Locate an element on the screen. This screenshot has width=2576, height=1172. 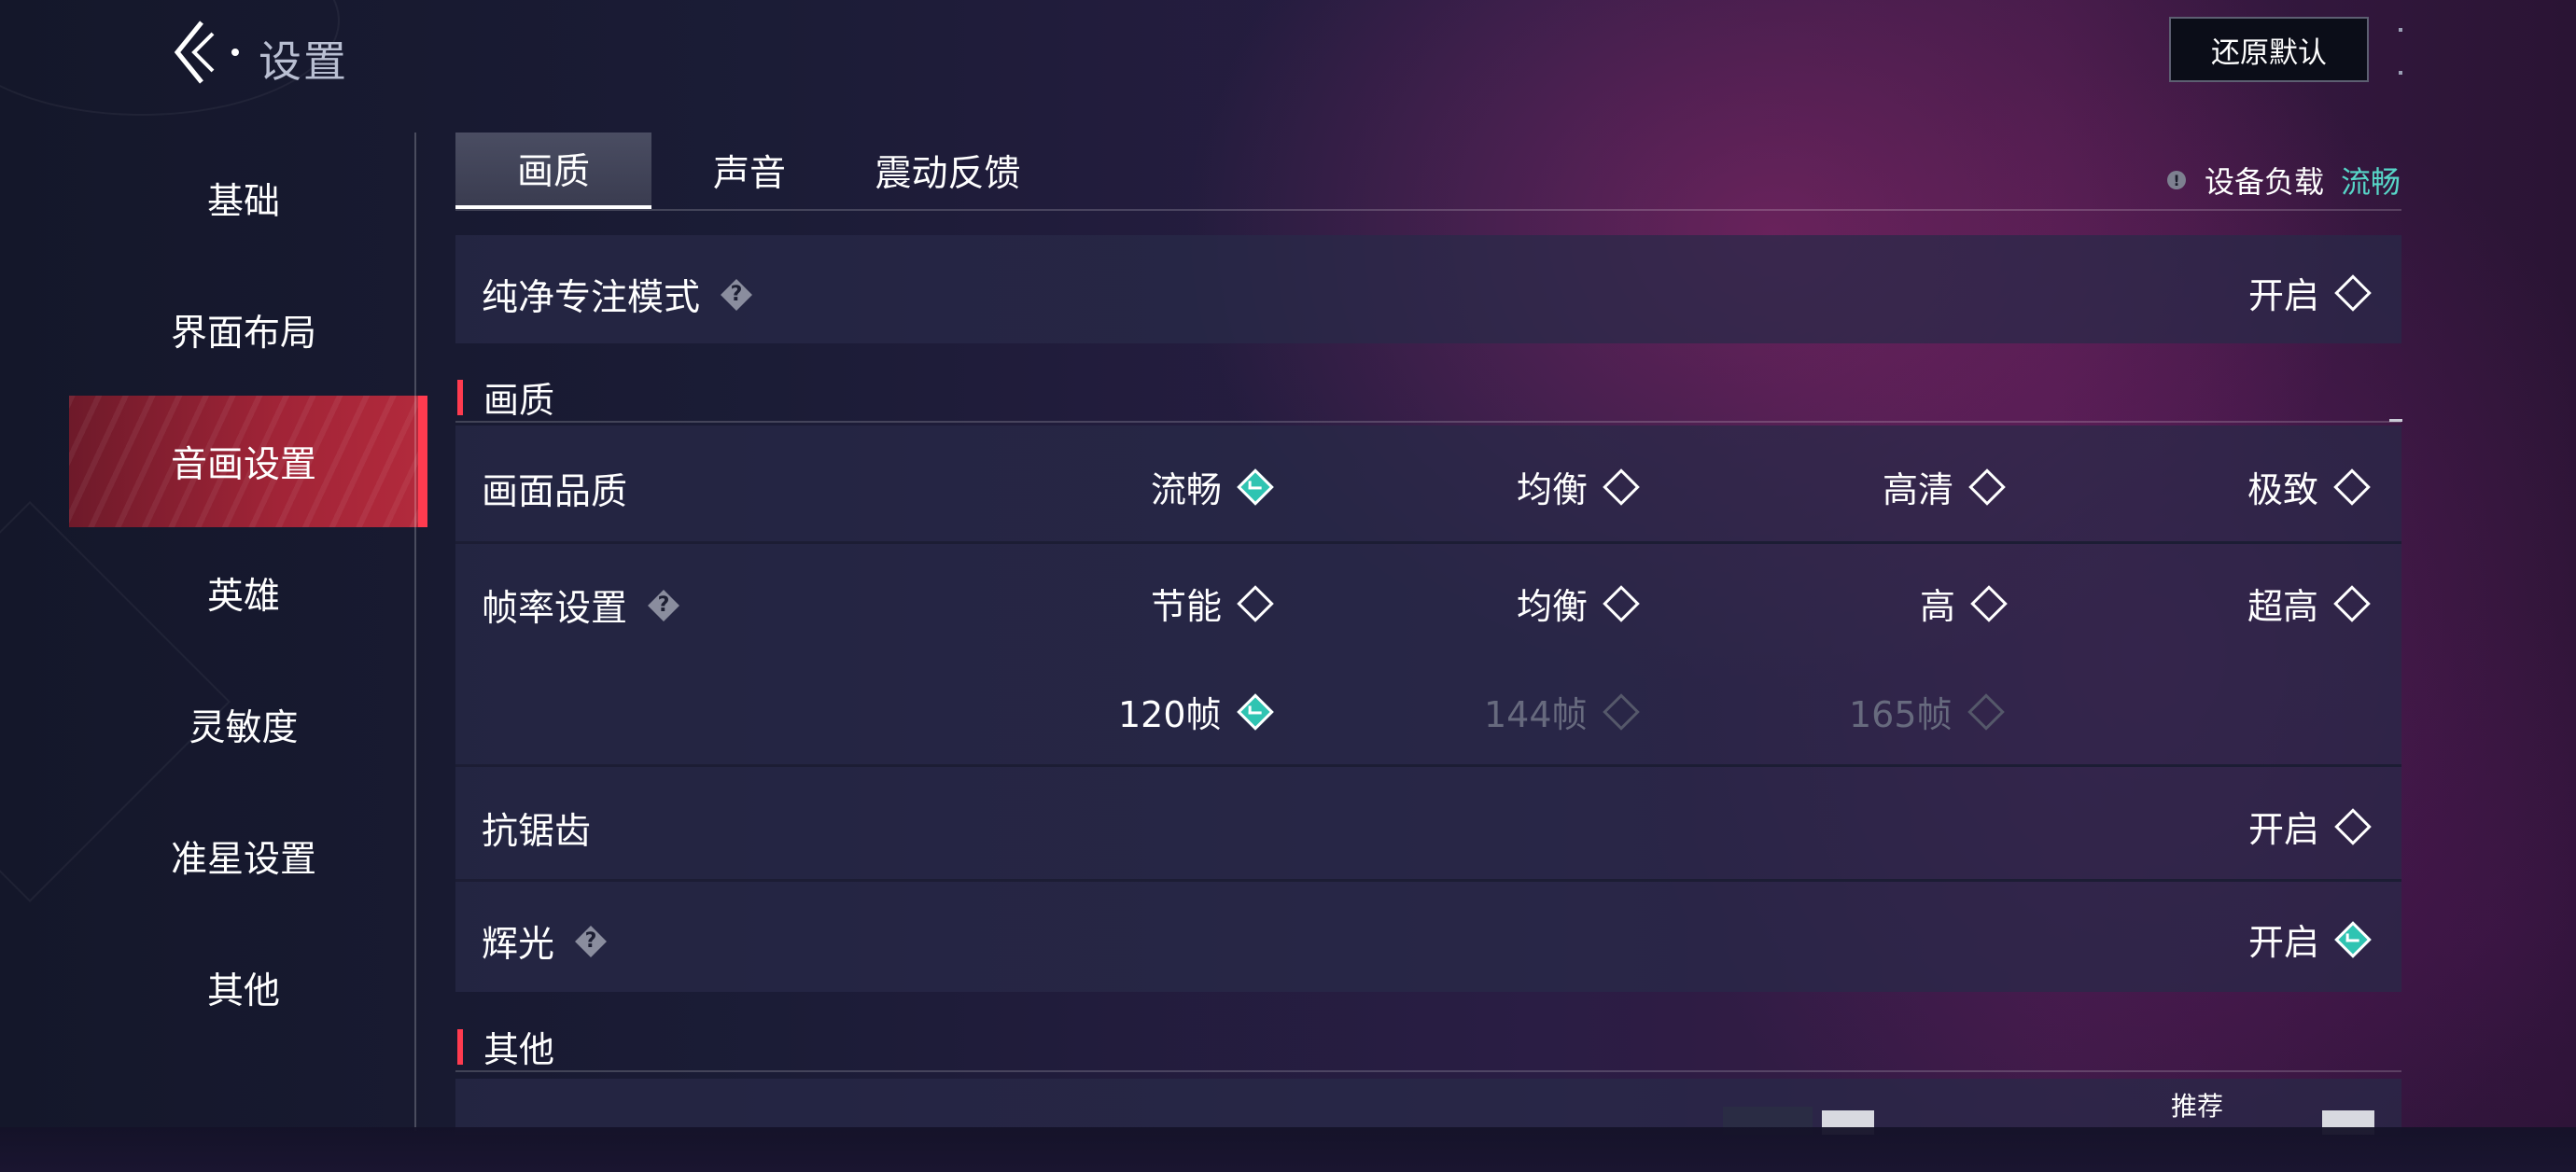
quality-row: 画面品质 流畅 均衡 高清 极致 is located at coordinates (1428, 484).